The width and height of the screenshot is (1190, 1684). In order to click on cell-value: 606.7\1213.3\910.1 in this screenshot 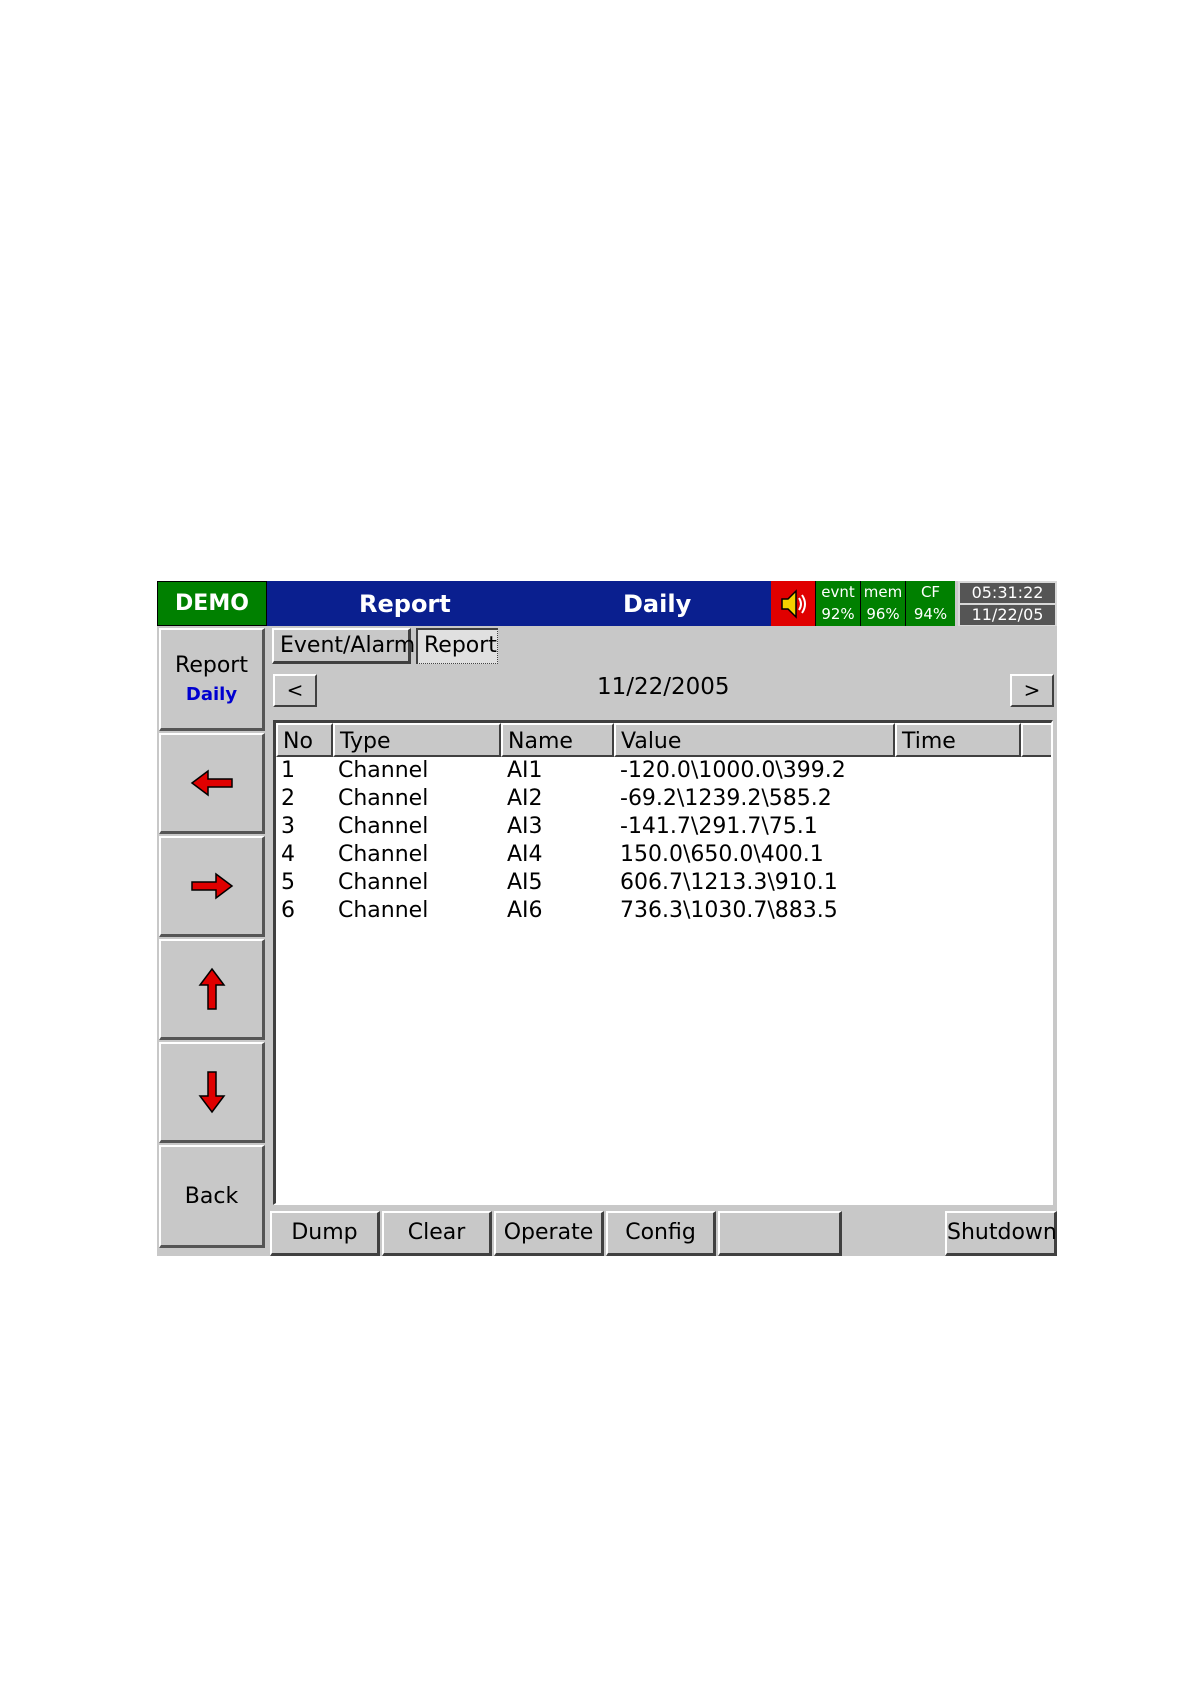, I will do `click(729, 882)`.